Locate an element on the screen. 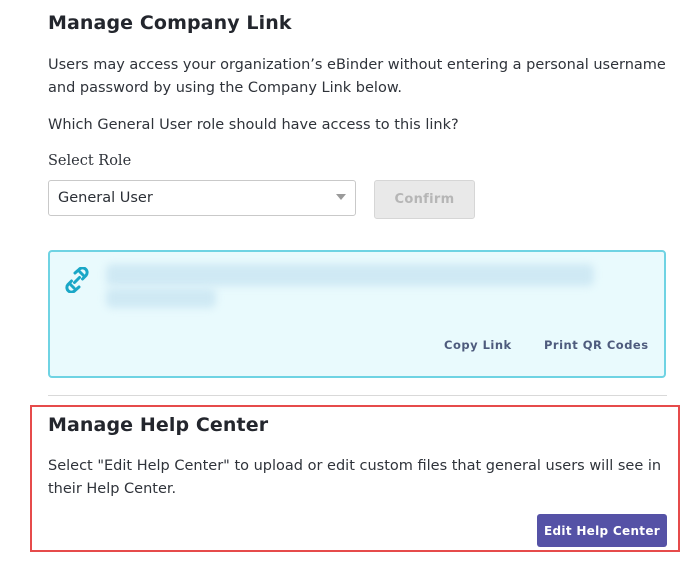 This screenshot has width=688, height=562. confirm-button: Confirm is located at coordinates (424, 199).